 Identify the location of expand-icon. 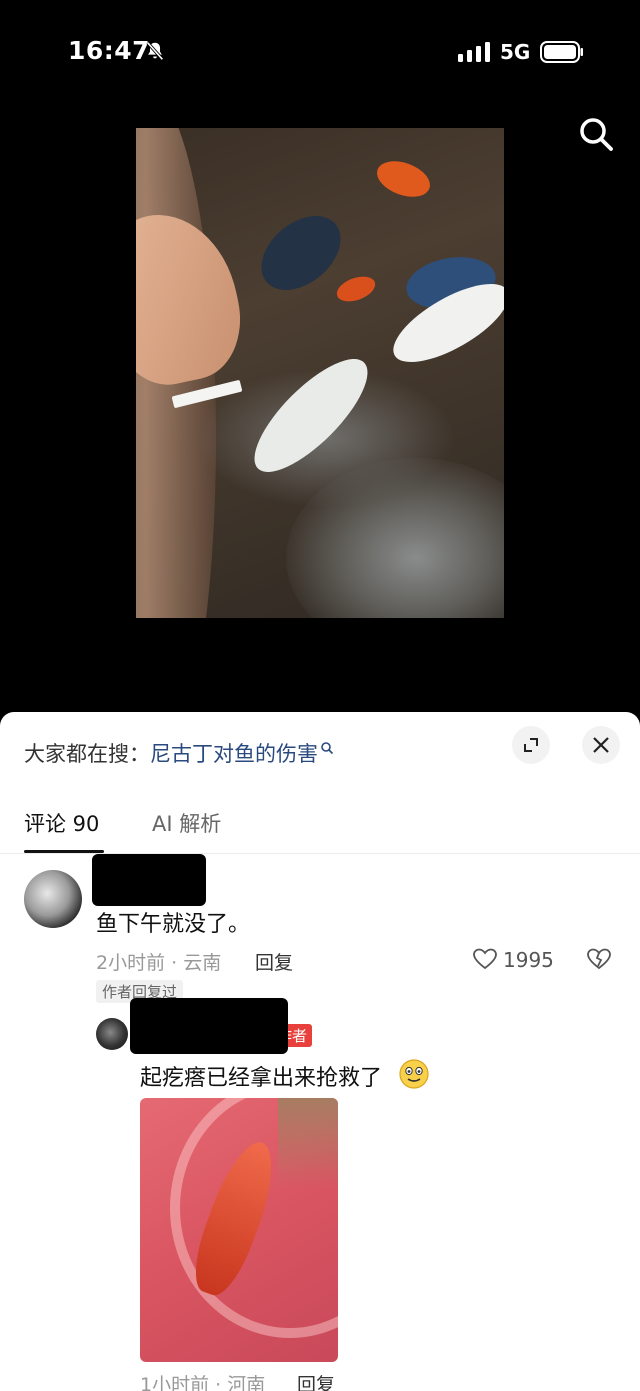
(531, 745).